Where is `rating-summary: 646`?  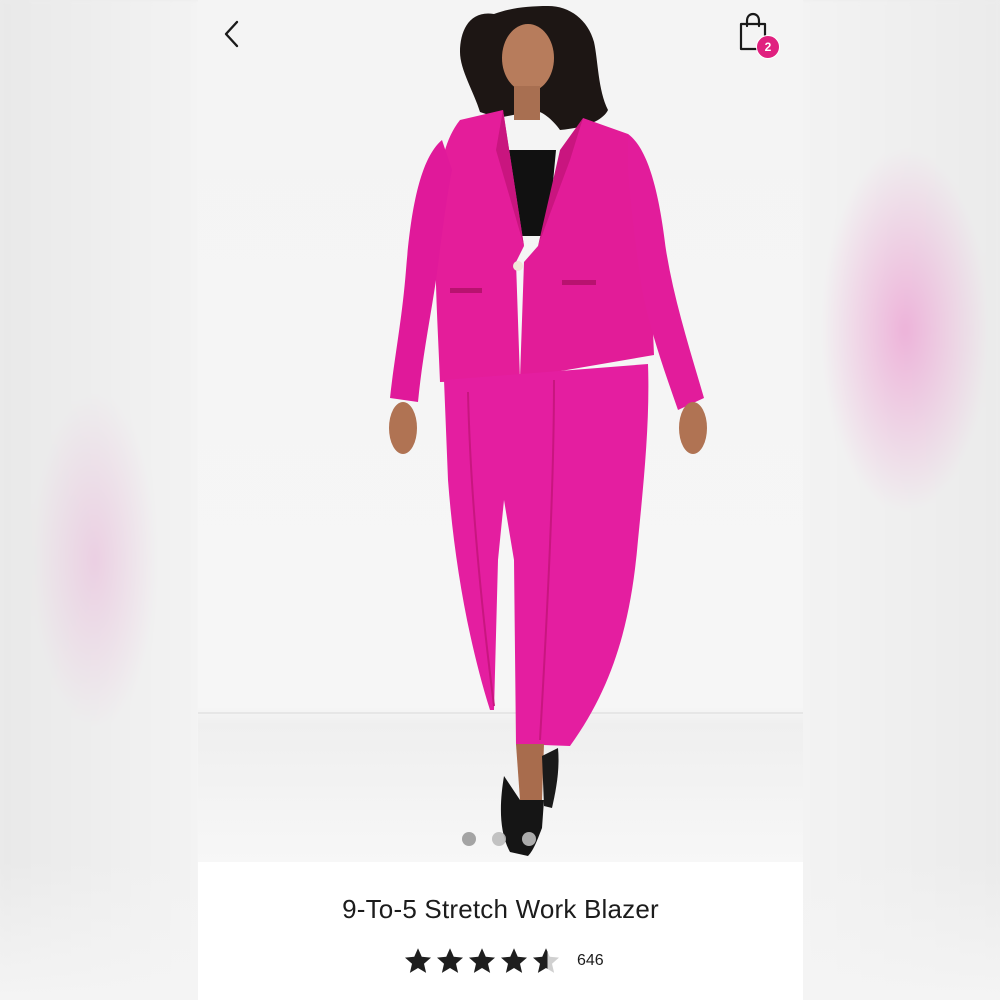 rating-summary: 646 is located at coordinates (503, 961).